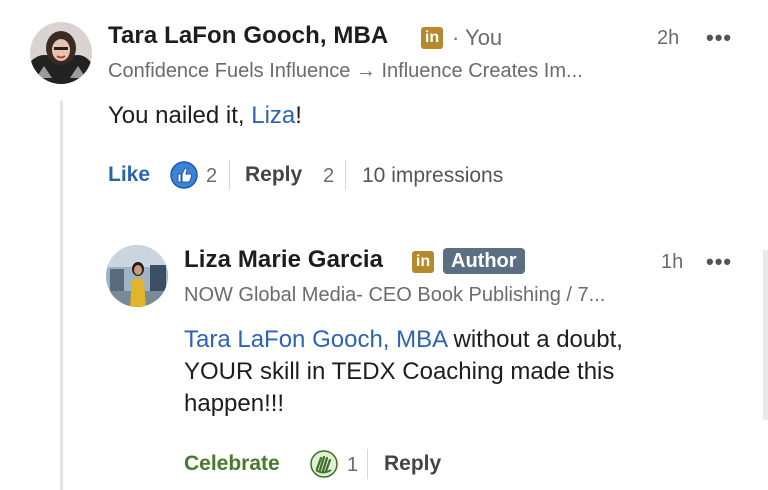 The image size is (768, 490). What do you see at coordinates (234, 403) in the screenshot?
I see `reply-text-line3: happen!!!` at bounding box center [234, 403].